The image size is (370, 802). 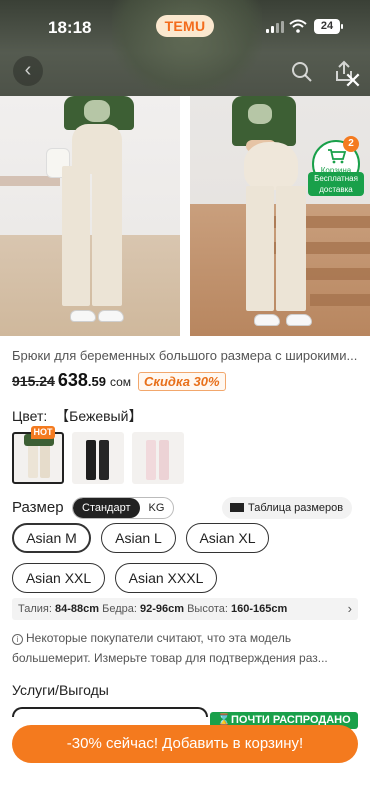 I want to click on product-photo-side, so click(x=280, y=216).